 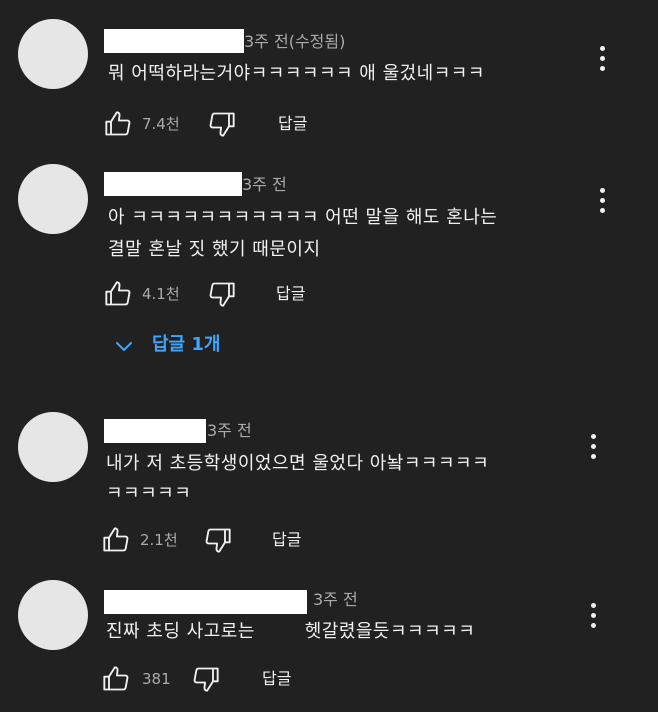 I want to click on comment-timestamp: 3주 전(수정됨), so click(x=294, y=42).